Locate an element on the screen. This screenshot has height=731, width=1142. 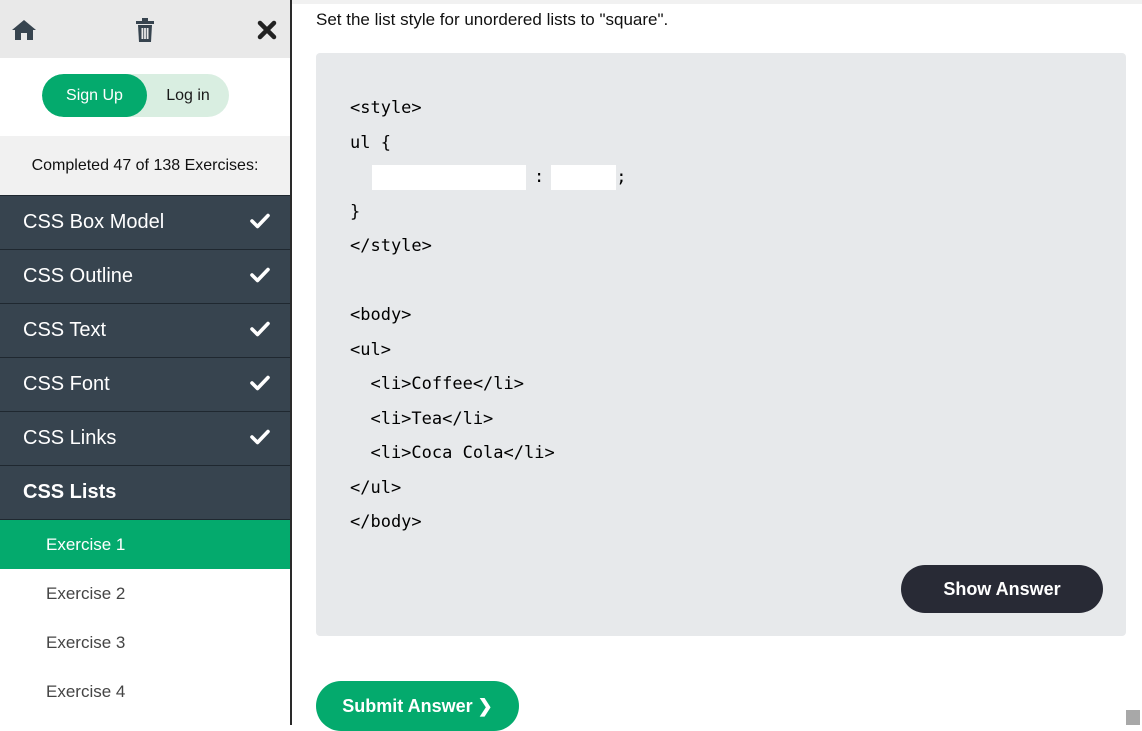
sidebar-item-css-links: CSS Links is located at coordinates (145, 438).